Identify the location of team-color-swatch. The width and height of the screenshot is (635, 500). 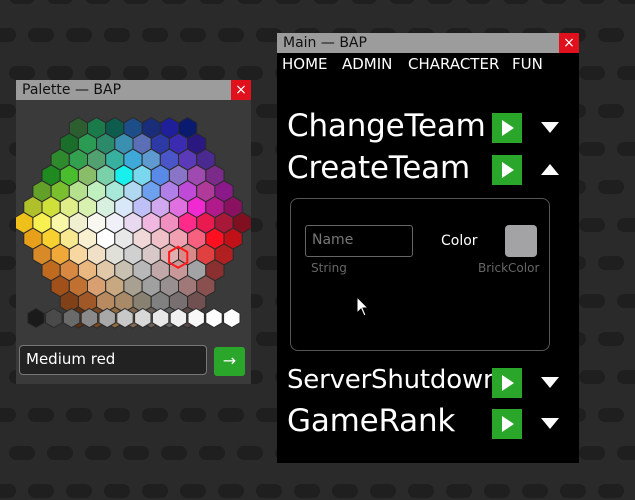
(521, 241).